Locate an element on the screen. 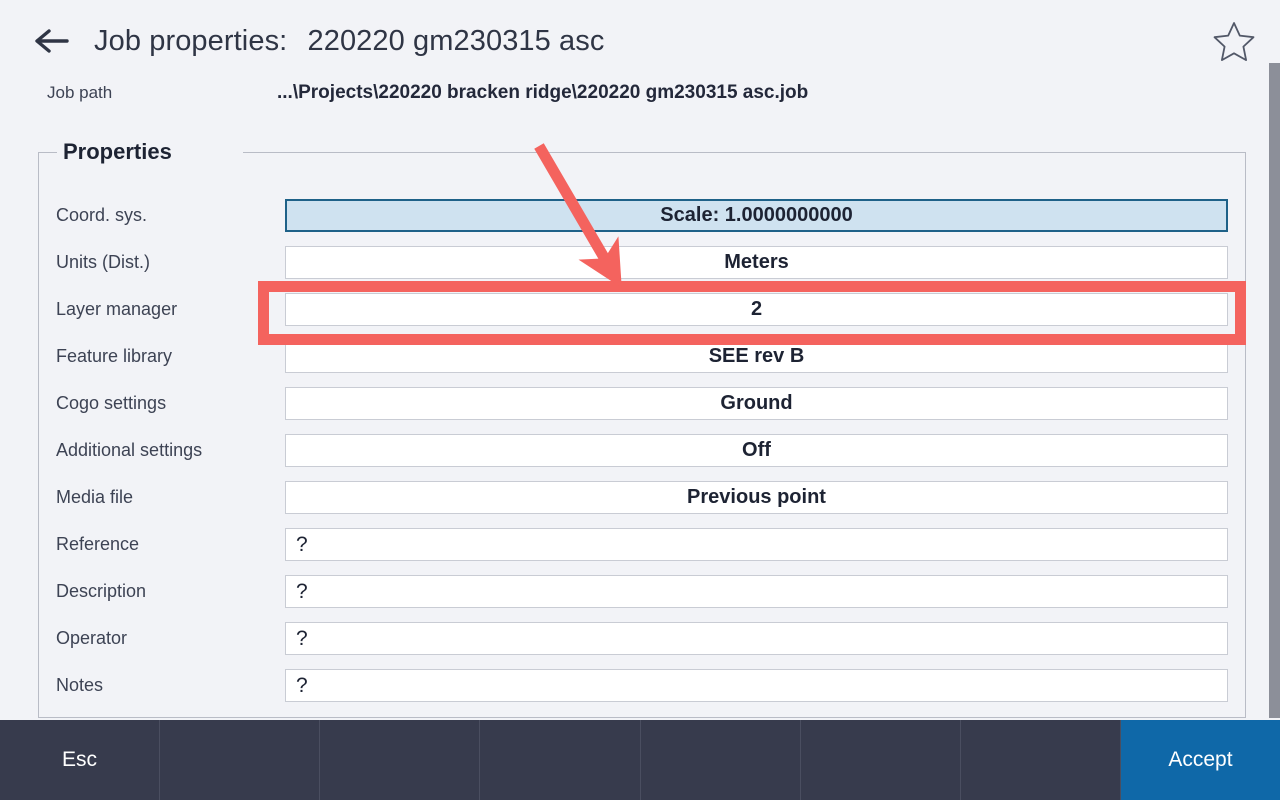 The width and height of the screenshot is (1280, 800). property-row: Operator? is located at coordinates (642, 638).